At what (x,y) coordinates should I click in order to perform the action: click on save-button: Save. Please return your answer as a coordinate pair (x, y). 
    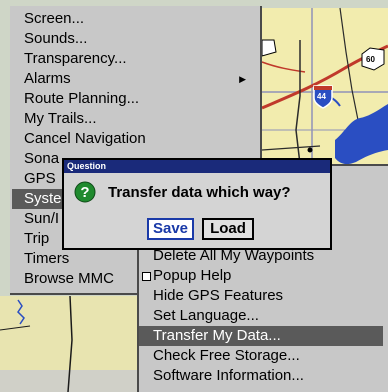
    Looking at the image, I should click on (170, 229).